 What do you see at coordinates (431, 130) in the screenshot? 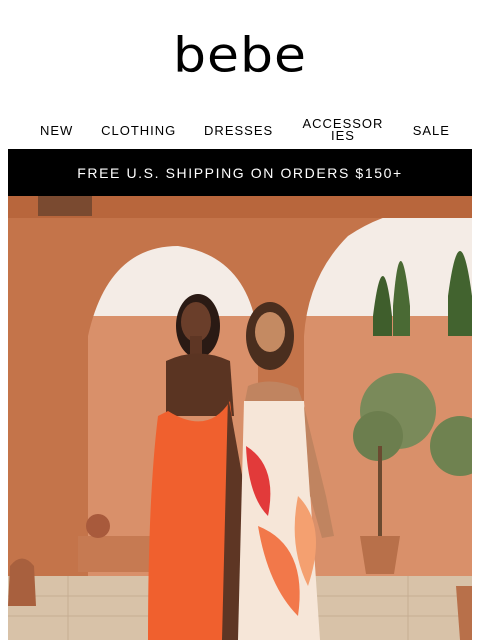
I see `nav-item-sale: SALE` at bounding box center [431, 130].